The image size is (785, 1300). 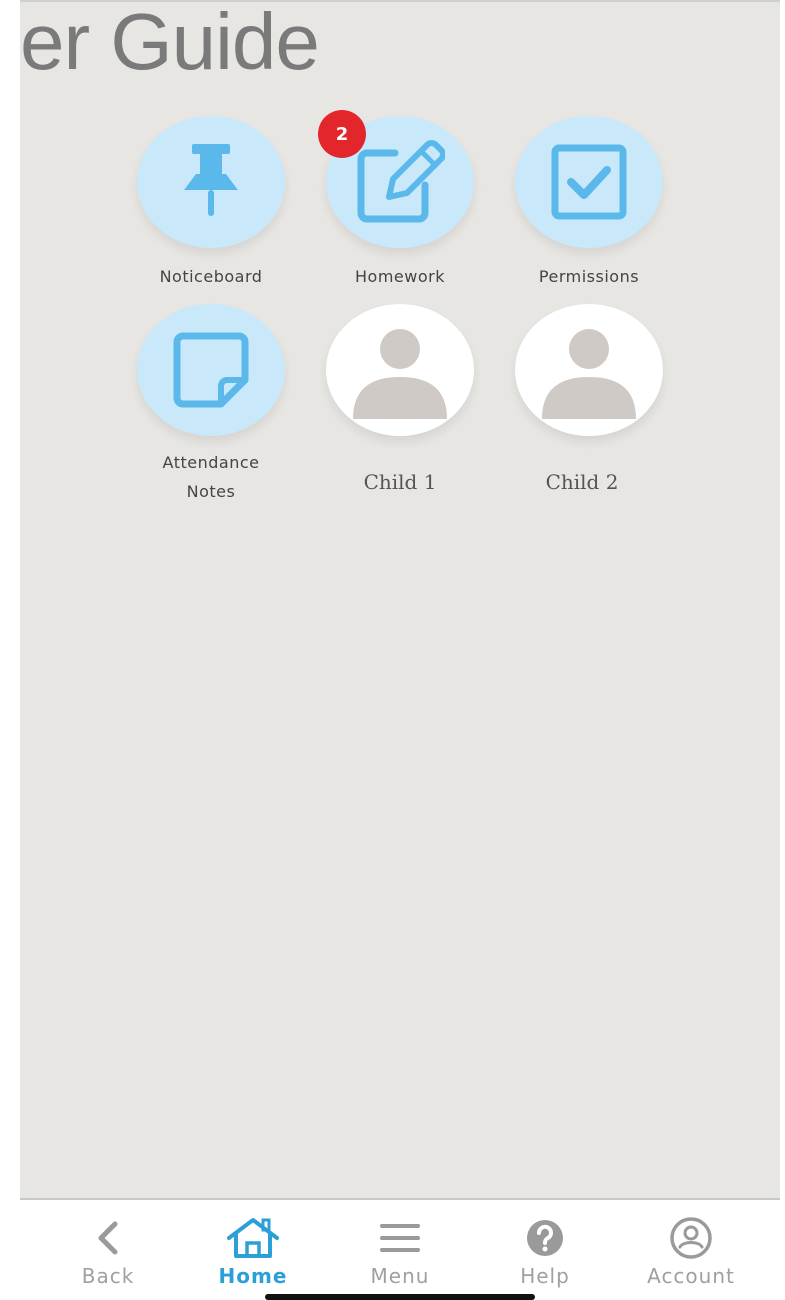 I want to click on tile-child-2: Child 2, so click(x=589, y=400).